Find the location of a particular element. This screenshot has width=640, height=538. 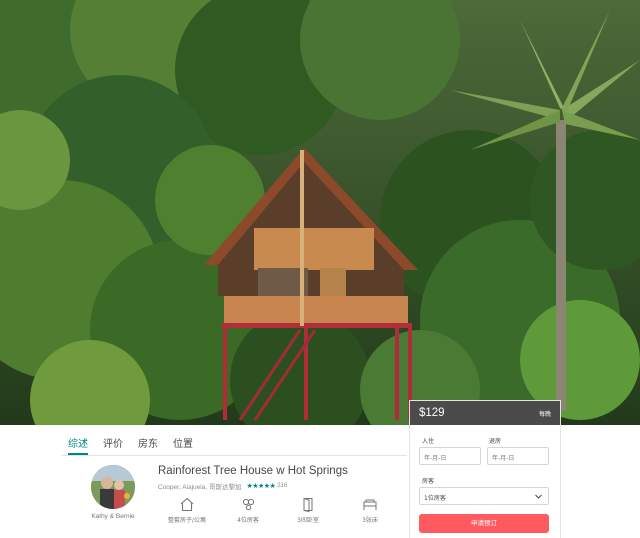

avatar is located at coordinates (113, 487).